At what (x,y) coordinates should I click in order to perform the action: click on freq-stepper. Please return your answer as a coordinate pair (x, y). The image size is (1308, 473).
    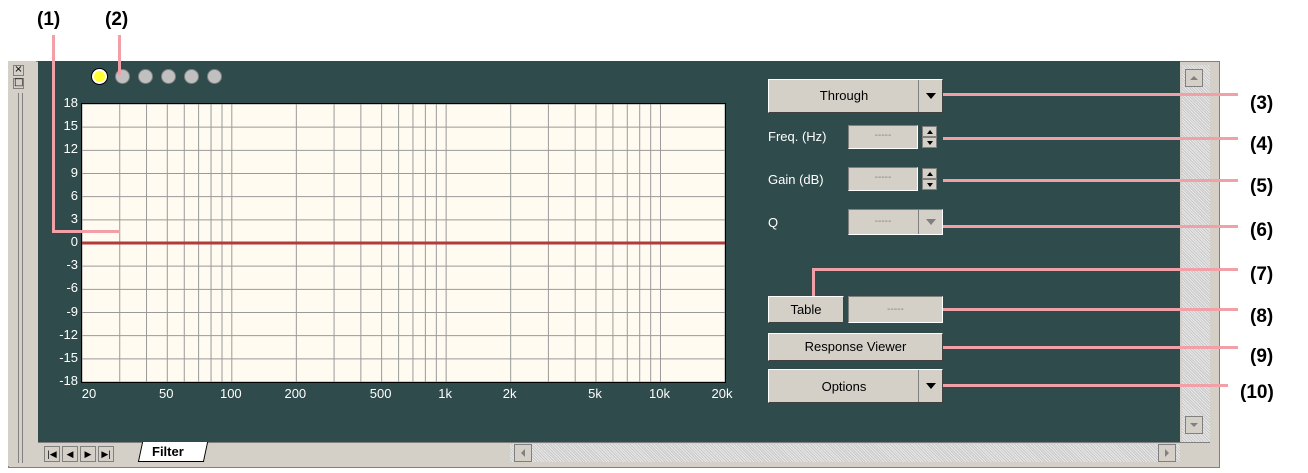
    Looking at the image, I should click on (929, 137).